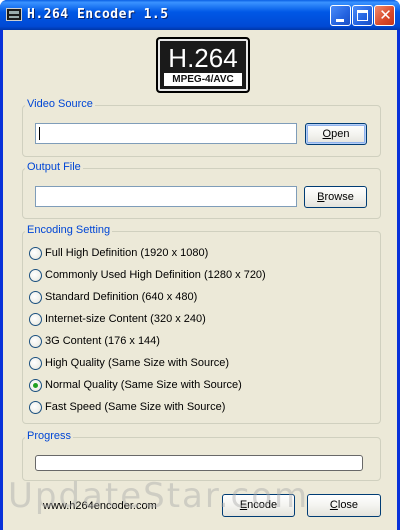  I want to click on h264-logo: H.264 MPEG-4/AVC, so click(203, 65).